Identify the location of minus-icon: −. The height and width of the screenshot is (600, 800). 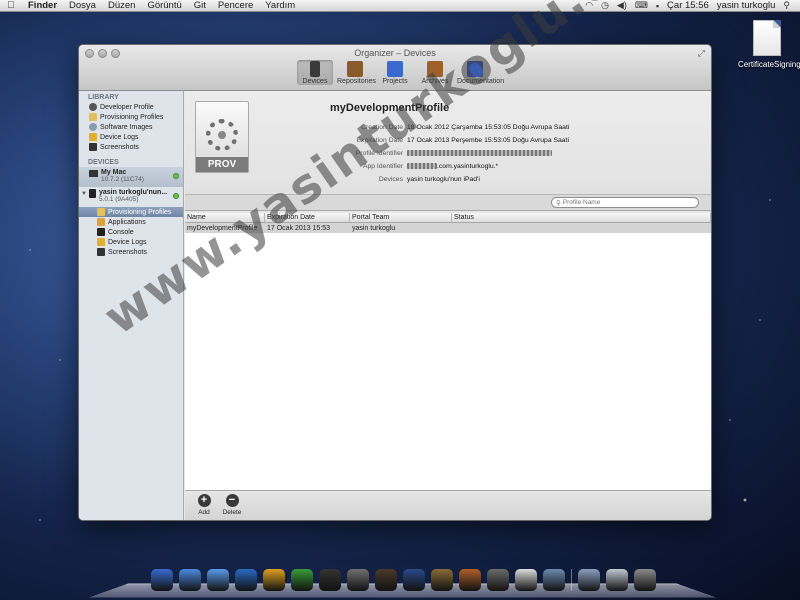
(232, 500).